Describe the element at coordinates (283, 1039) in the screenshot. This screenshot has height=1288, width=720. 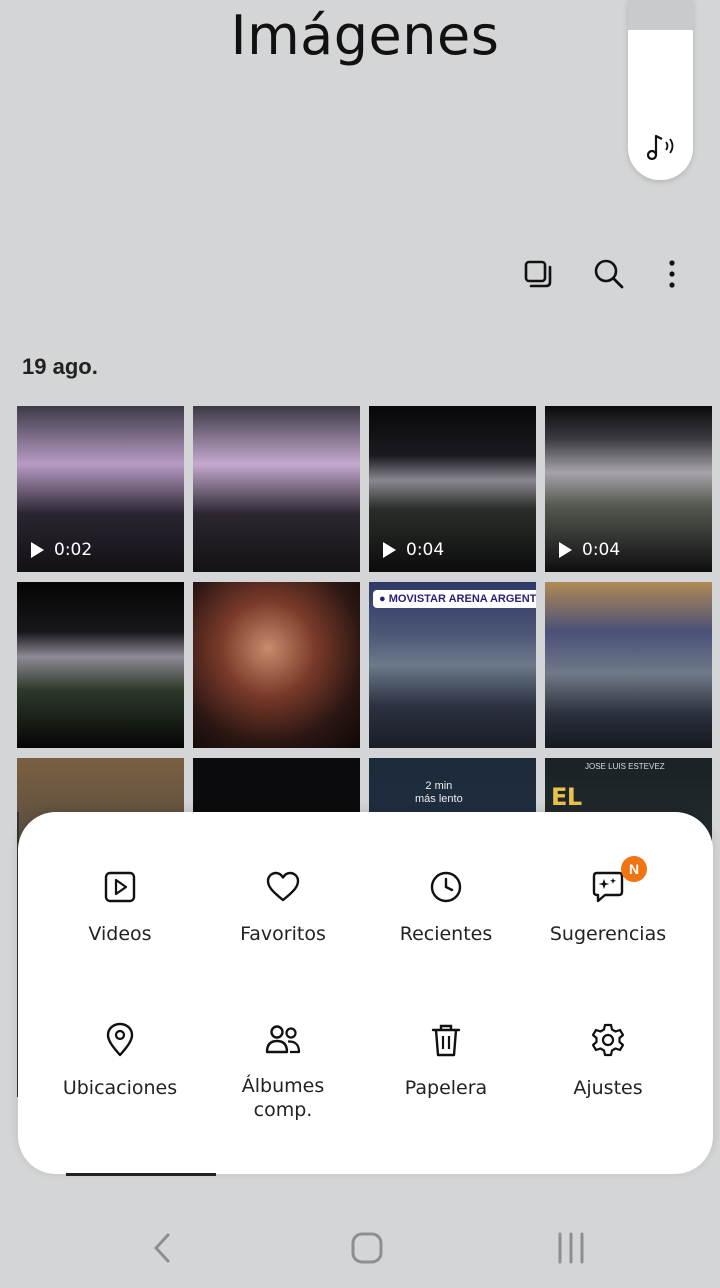
I see `shared-people-icon` at that location.